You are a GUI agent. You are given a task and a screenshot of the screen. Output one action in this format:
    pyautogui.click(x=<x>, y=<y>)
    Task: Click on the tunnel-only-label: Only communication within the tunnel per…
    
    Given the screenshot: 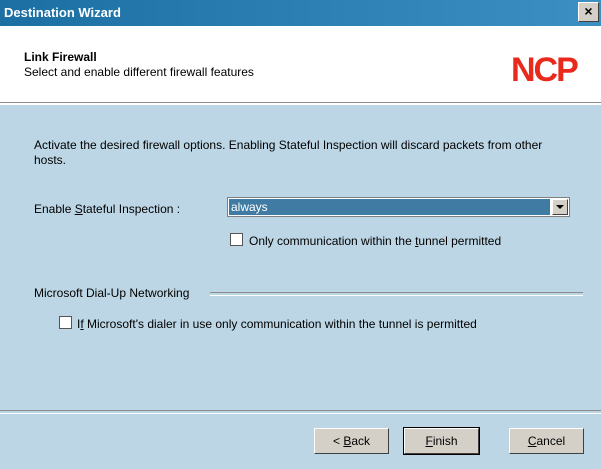 What is the action you would take?
    pyautogui.click(x=375, y=241)
    